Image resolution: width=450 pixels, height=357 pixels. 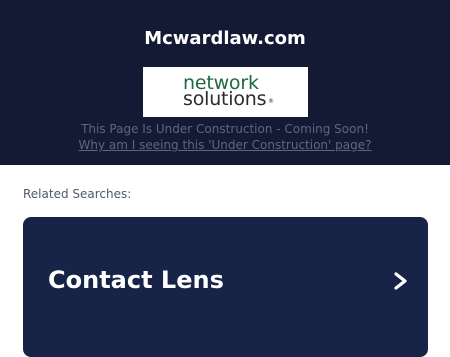 What do you see at coordinates (271, 101) in the screenshot?
I see `registered-mark: ®` at bounding box center [271, 101].